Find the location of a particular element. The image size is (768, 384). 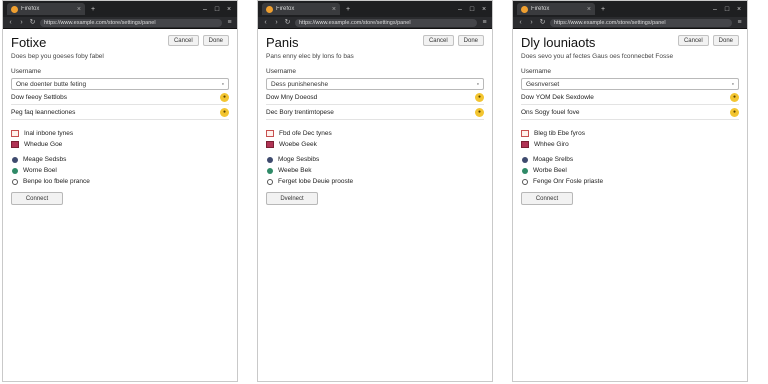

connect-button: Dvelnect is located at coordinates (292, 198).